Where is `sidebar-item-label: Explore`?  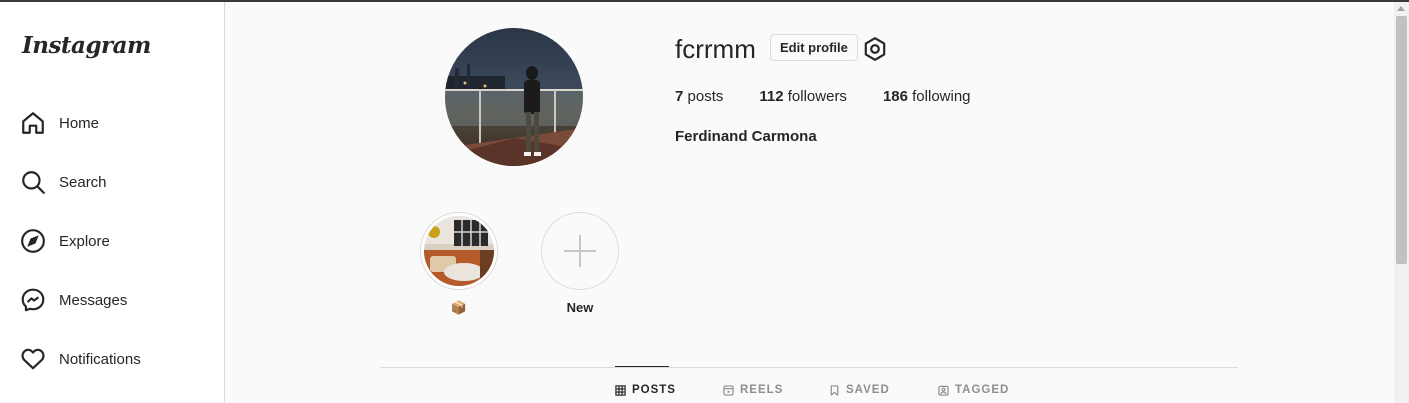 sidebar-item-label: Explore is located at coordinates (84, 241).